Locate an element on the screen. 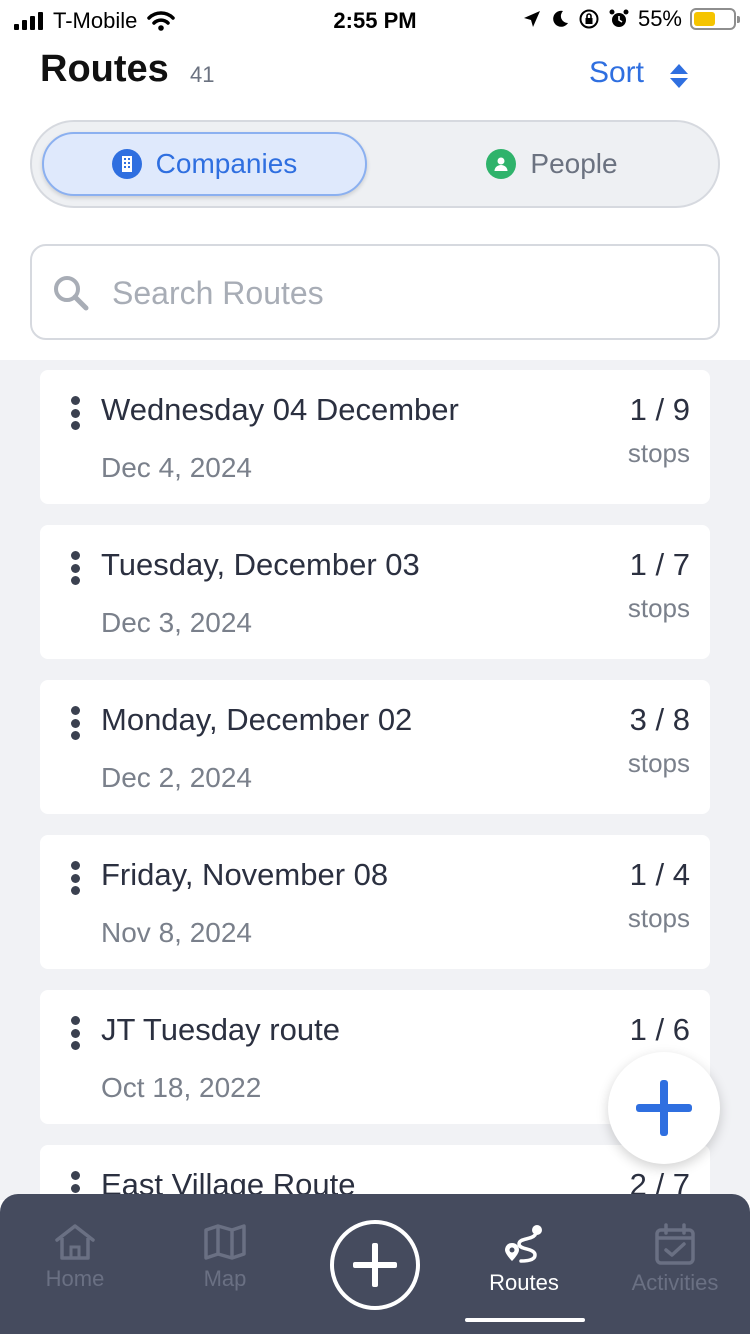 The image size is (750, 1334). tab-companies: Companies is located at coordinates (204, 164).